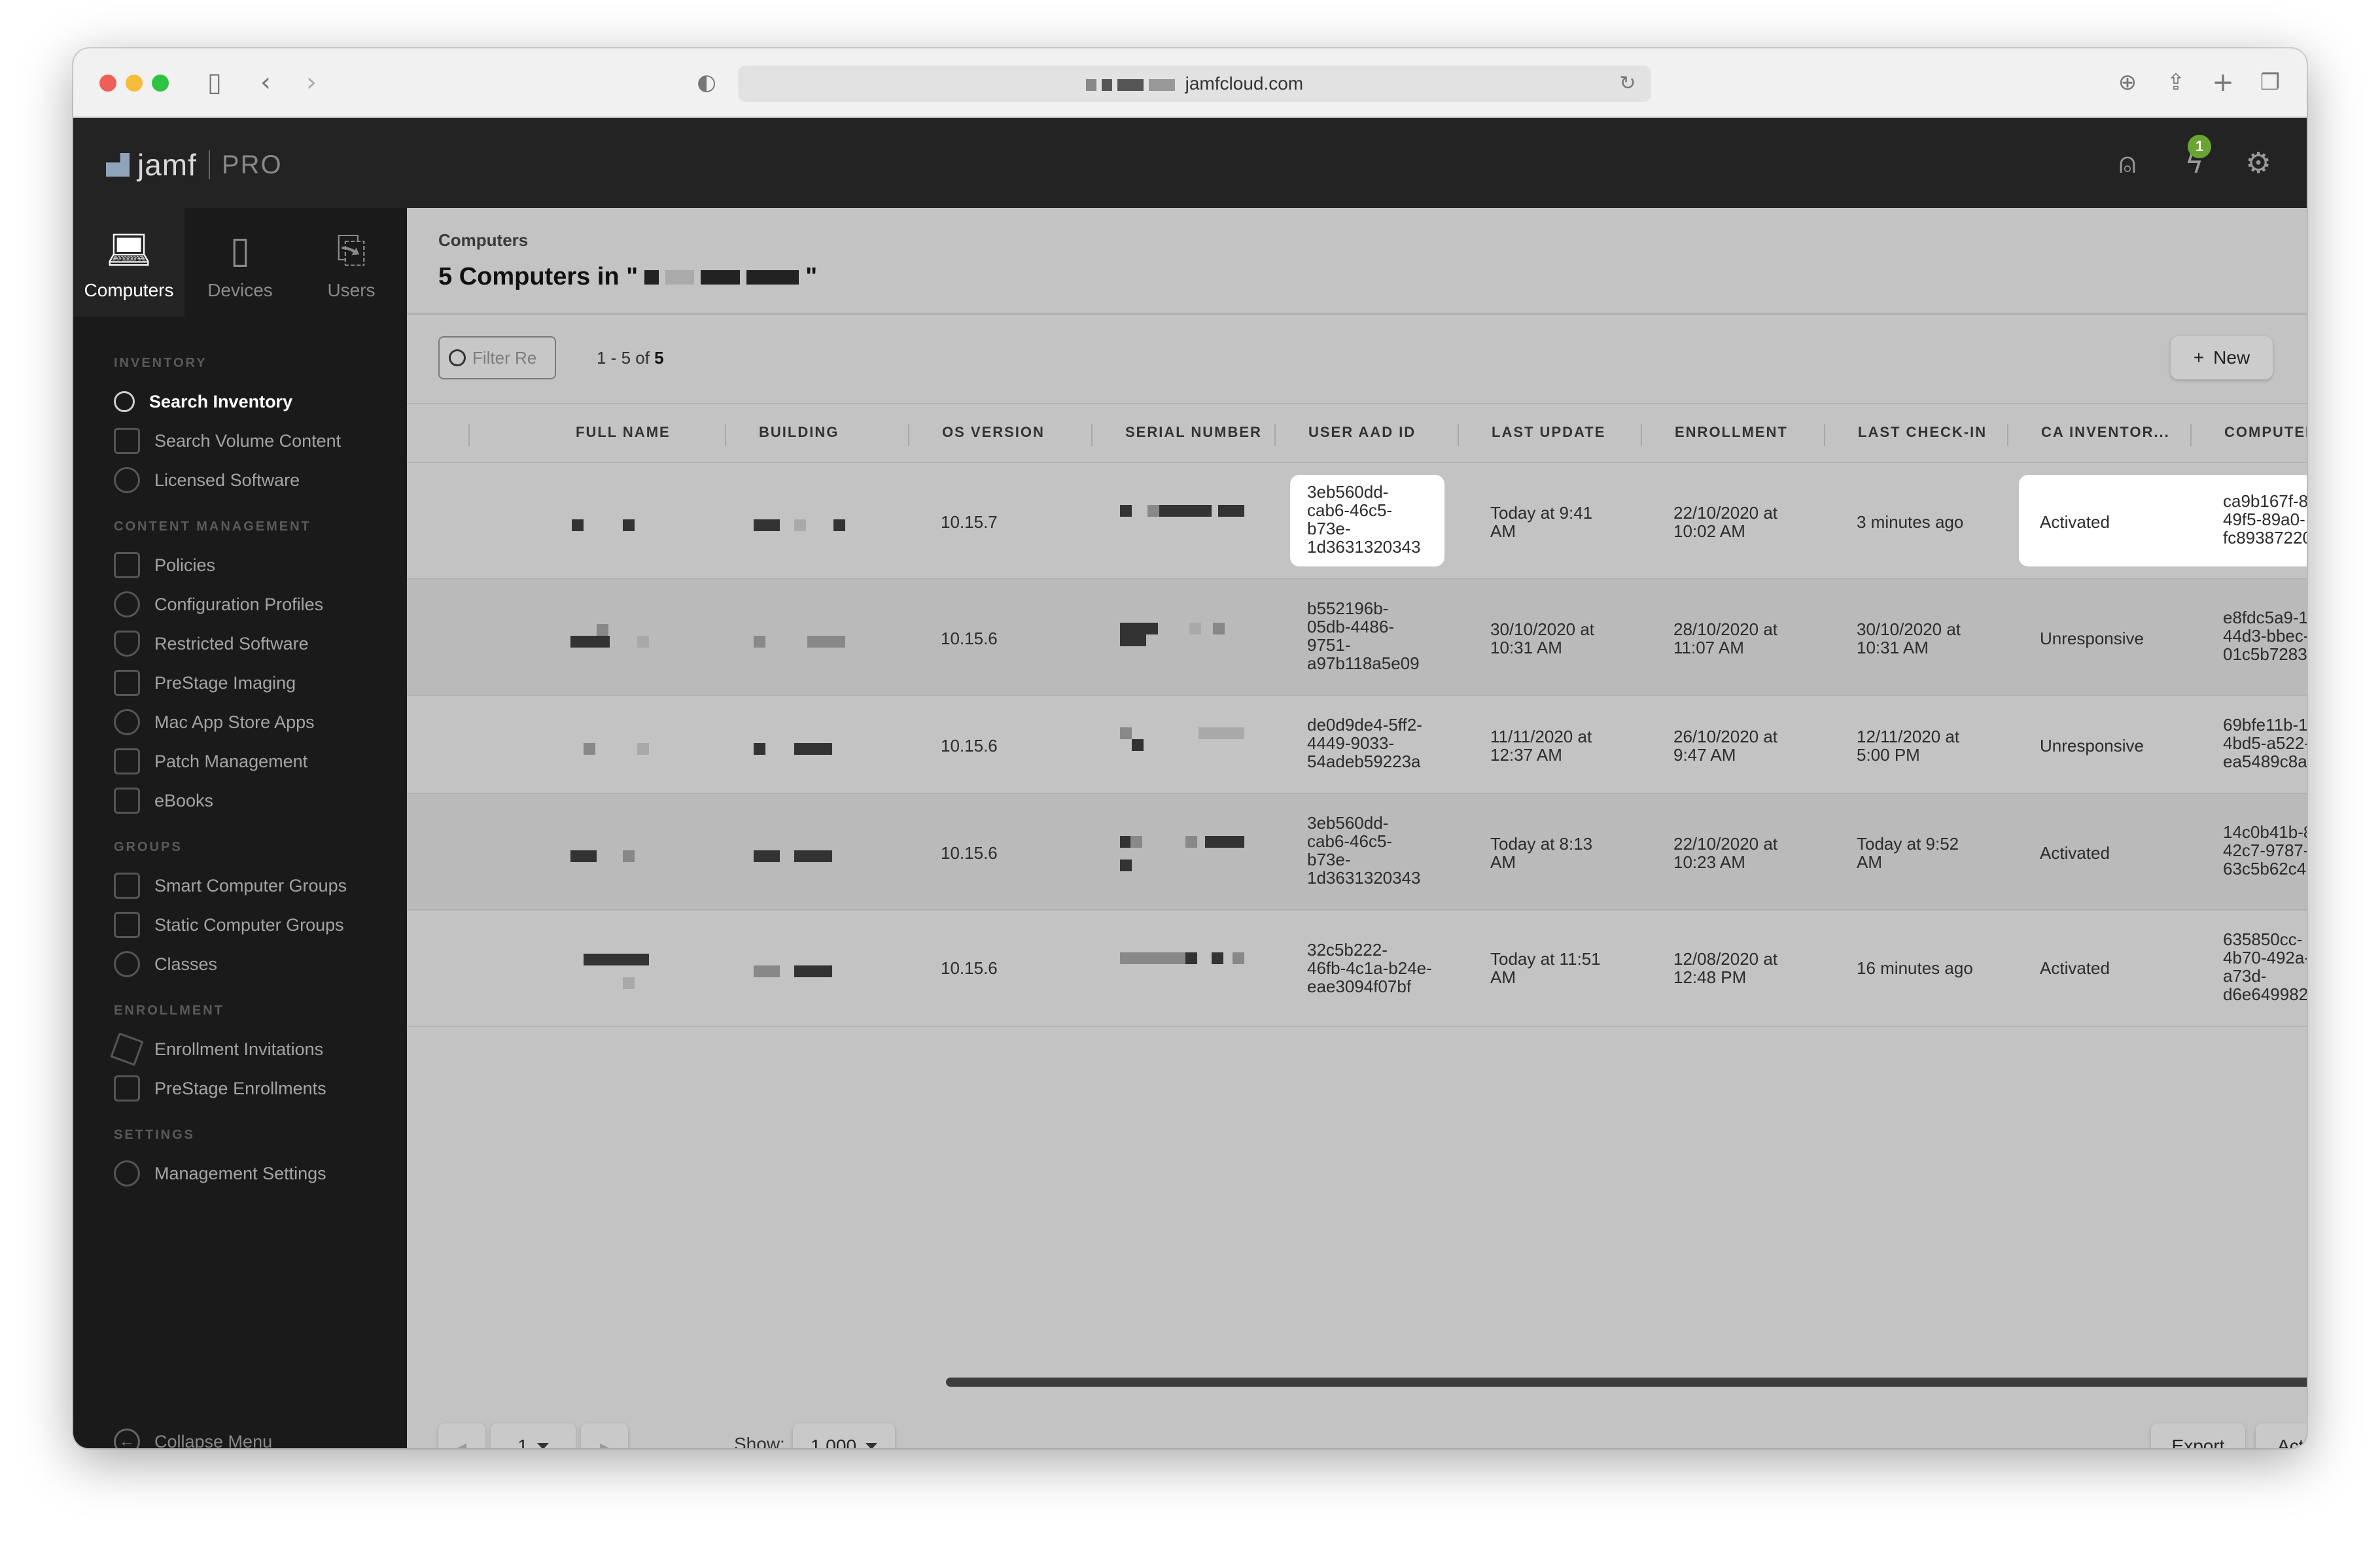 Image resolution: width=2380 pixels, height=1545 pixels. What do you see at coordinates (497, 357) in the screenshot?
I see `filter-input: Filter Re` at bounding box center [497, 357].